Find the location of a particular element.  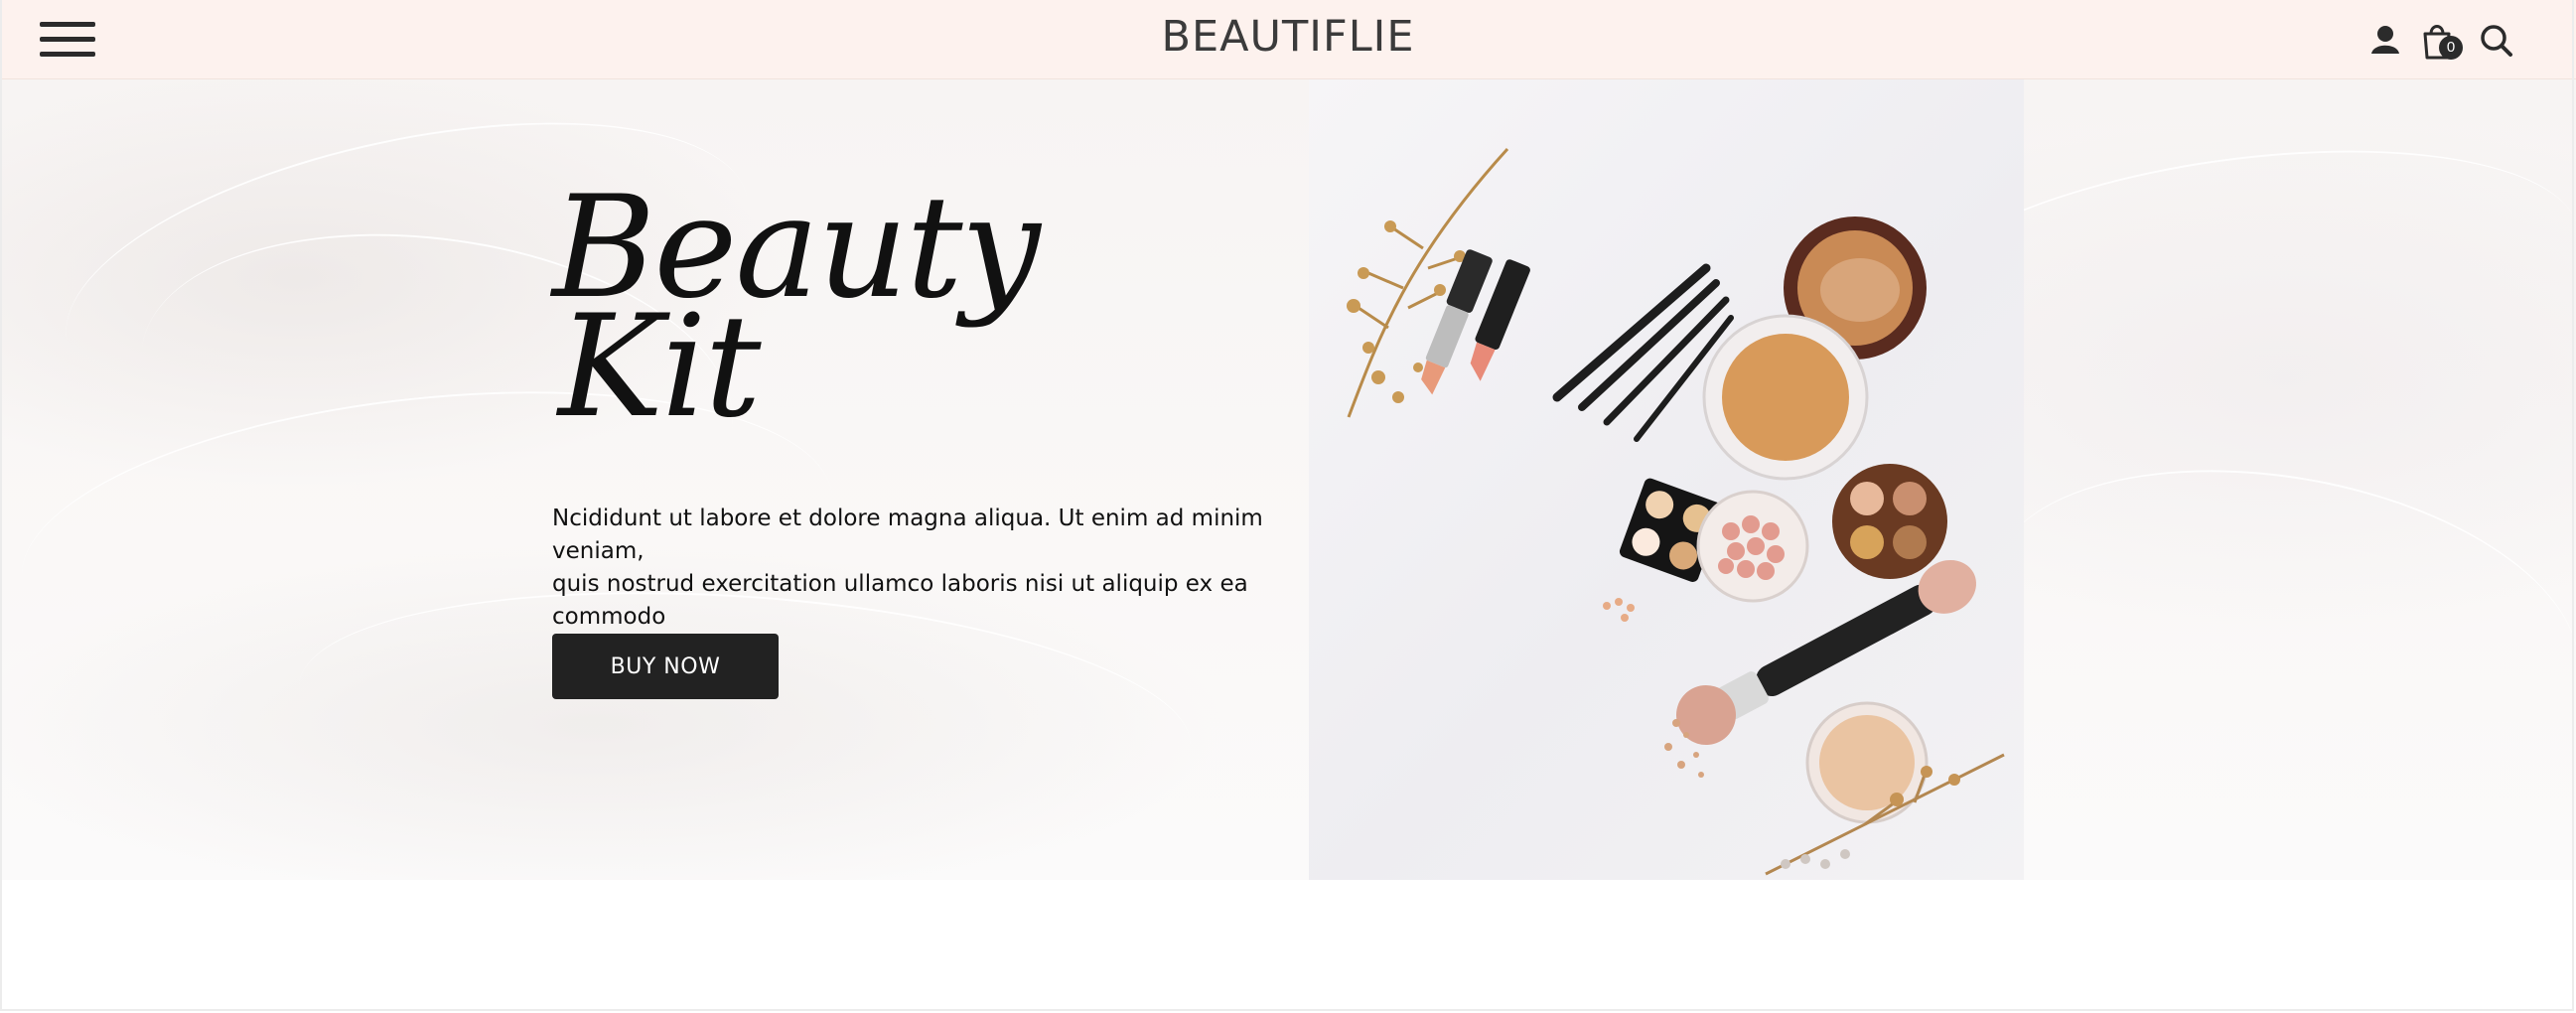

brand-logo: BEAUTIFLIE is located at coordinates (1288, 37).